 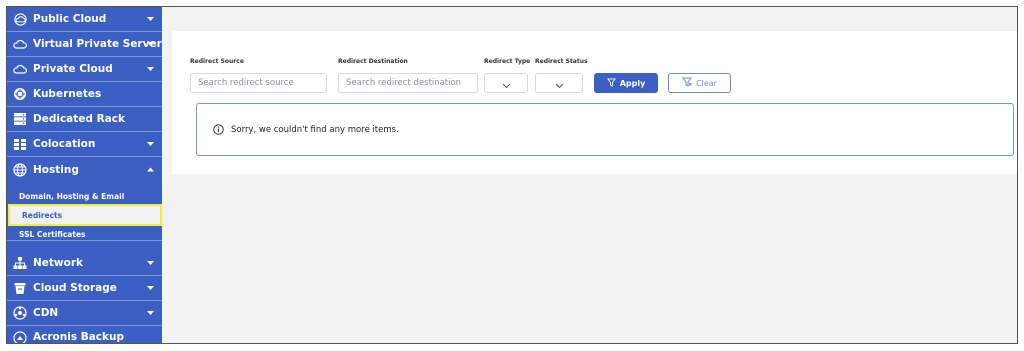 I want to click on kubernetes-icon, so click(x=20, y=94).